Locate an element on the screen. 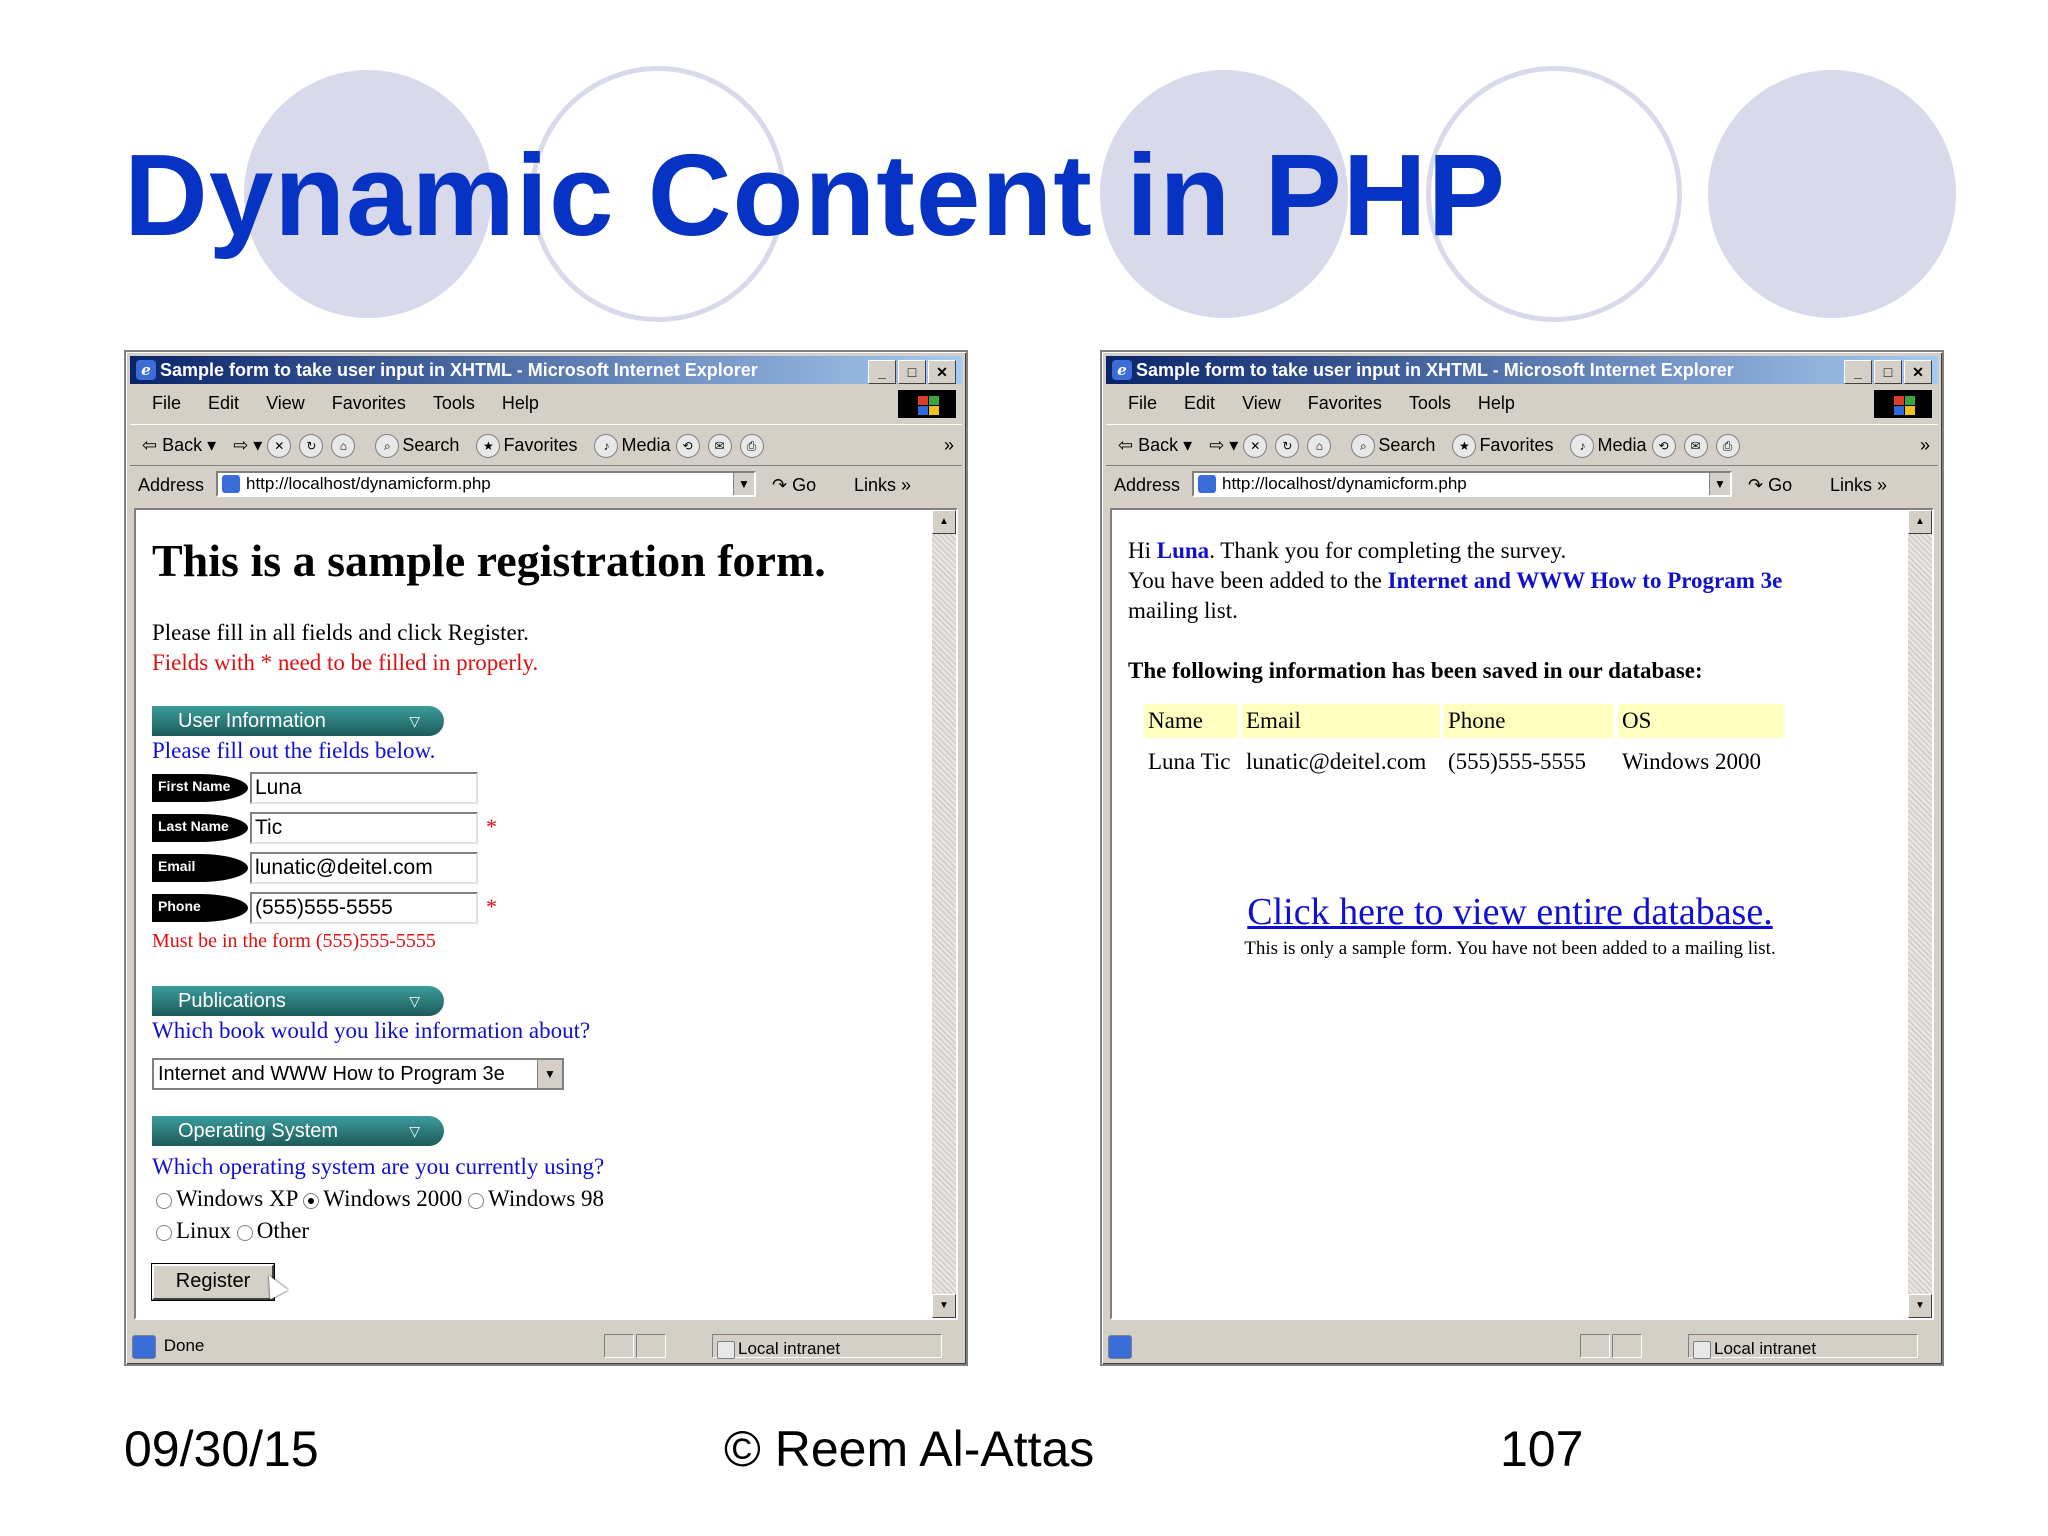  table-header: OS is located at coordinates (1701, 721).